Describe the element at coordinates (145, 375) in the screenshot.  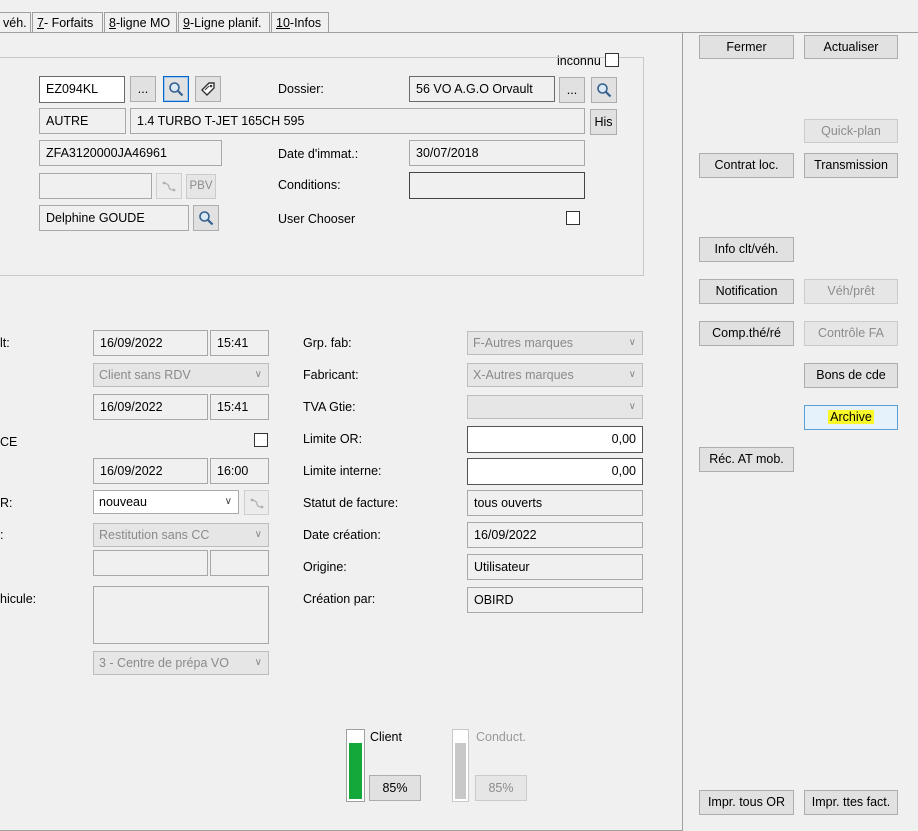
I see `rdv-select-value: Client sans RDV` at that location.